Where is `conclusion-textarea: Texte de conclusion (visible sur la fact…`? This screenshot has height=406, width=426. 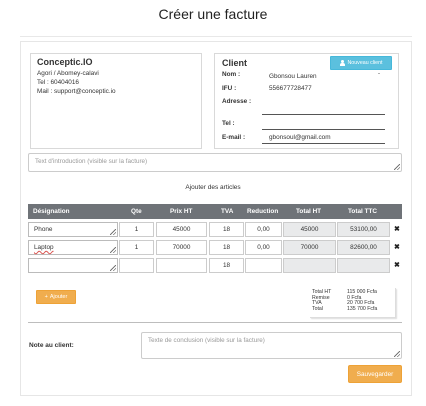 conclusion-textarea: Texte de conclusion (visible sur la fact… is located at coordinates (271, 345).